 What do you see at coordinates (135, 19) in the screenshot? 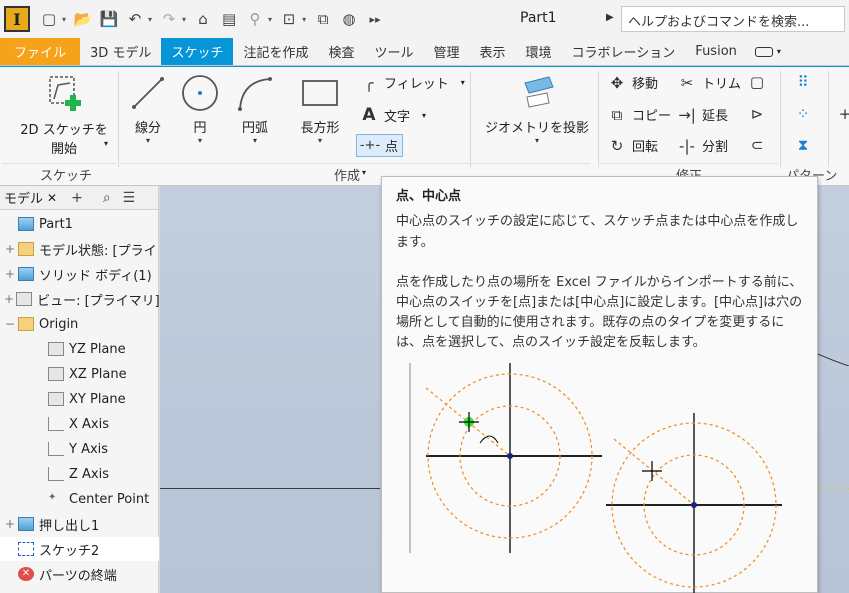
I see `undo-icon: ↶` at bounding box center [135, 19].